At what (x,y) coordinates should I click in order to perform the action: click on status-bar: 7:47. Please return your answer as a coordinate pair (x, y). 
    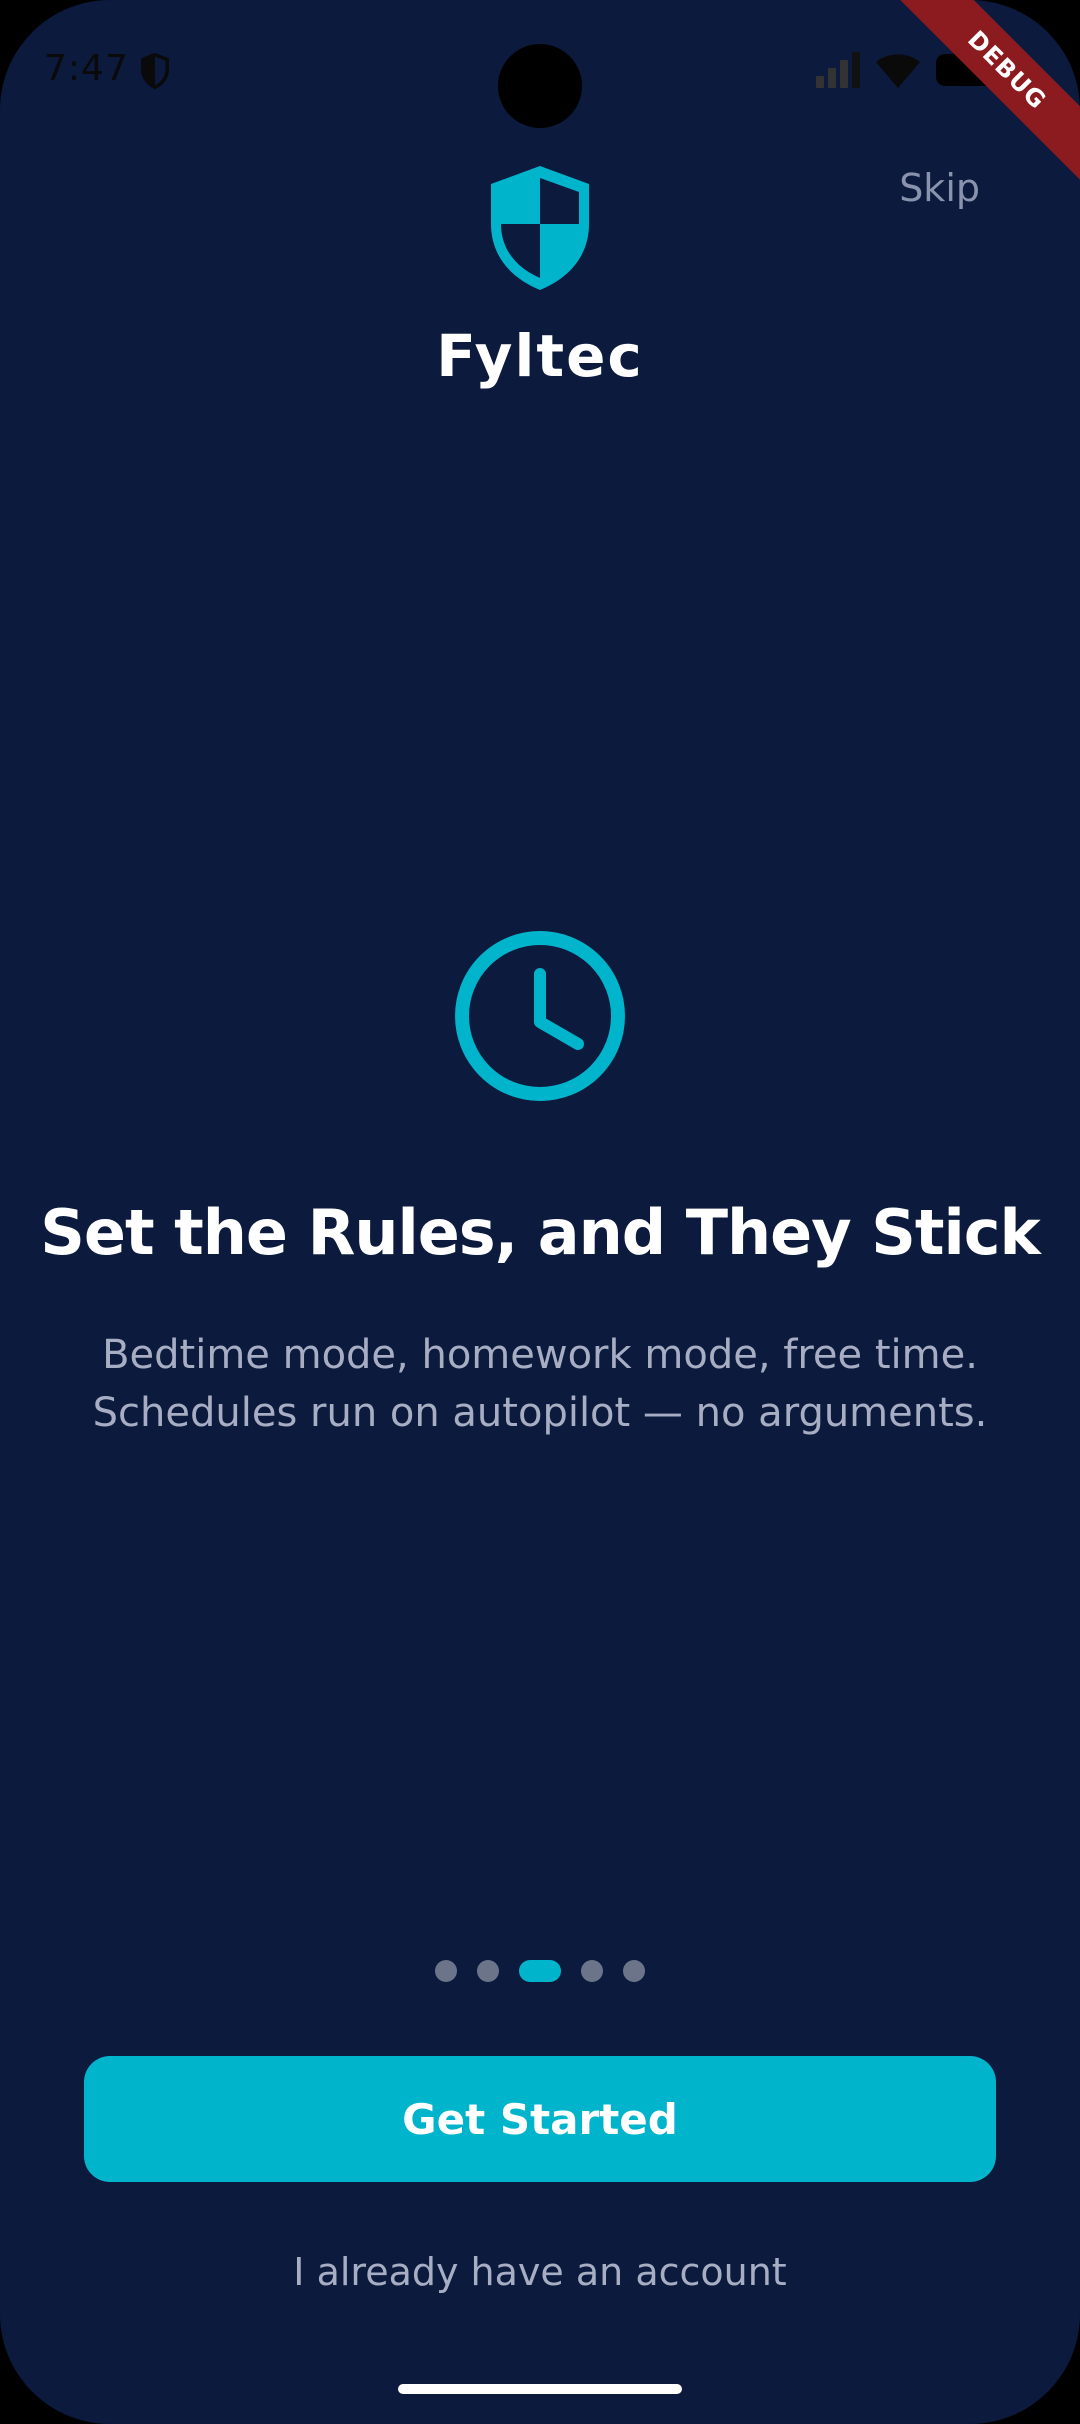
    Looking at the image, I should click on (540, 70).